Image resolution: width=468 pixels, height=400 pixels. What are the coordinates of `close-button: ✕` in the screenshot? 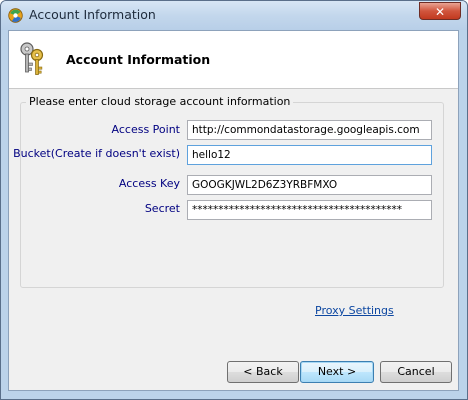 It's located at (440, 11).